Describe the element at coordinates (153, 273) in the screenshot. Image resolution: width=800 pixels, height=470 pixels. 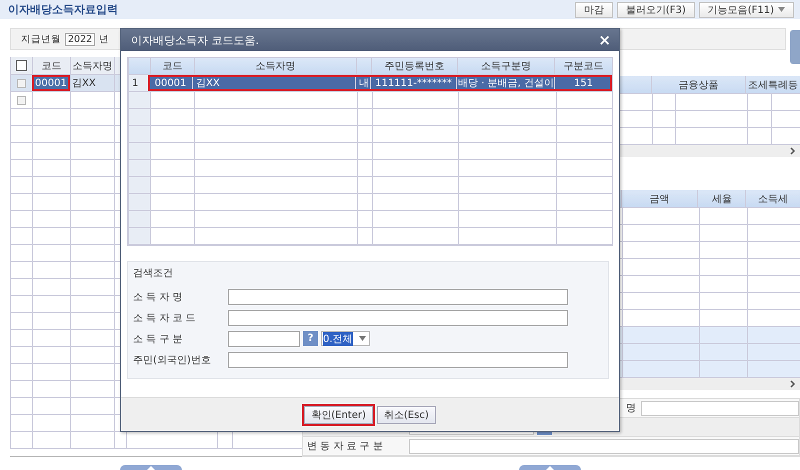
I see `search-title: 검색조건` at that location.